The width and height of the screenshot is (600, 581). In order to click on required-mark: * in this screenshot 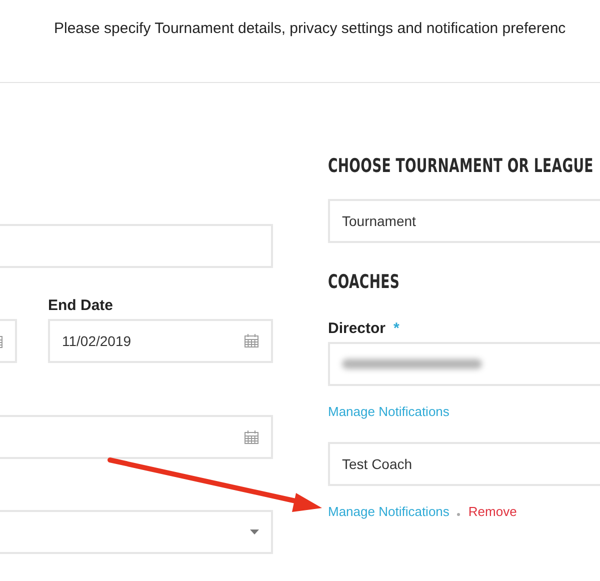, I will do `click(397, 328)`.